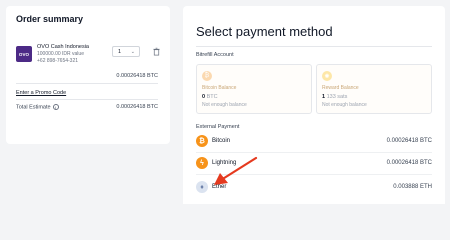  Describe the element at coordinates (132, 51) in the screenshot. I see `chevron-down-icon: ⌄` at that location.